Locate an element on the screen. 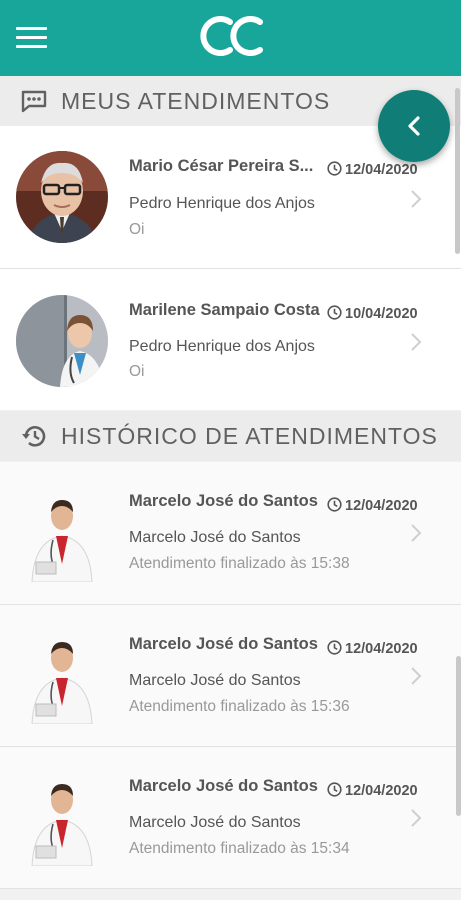  back-fab-button is located at coordinates (414, 126).